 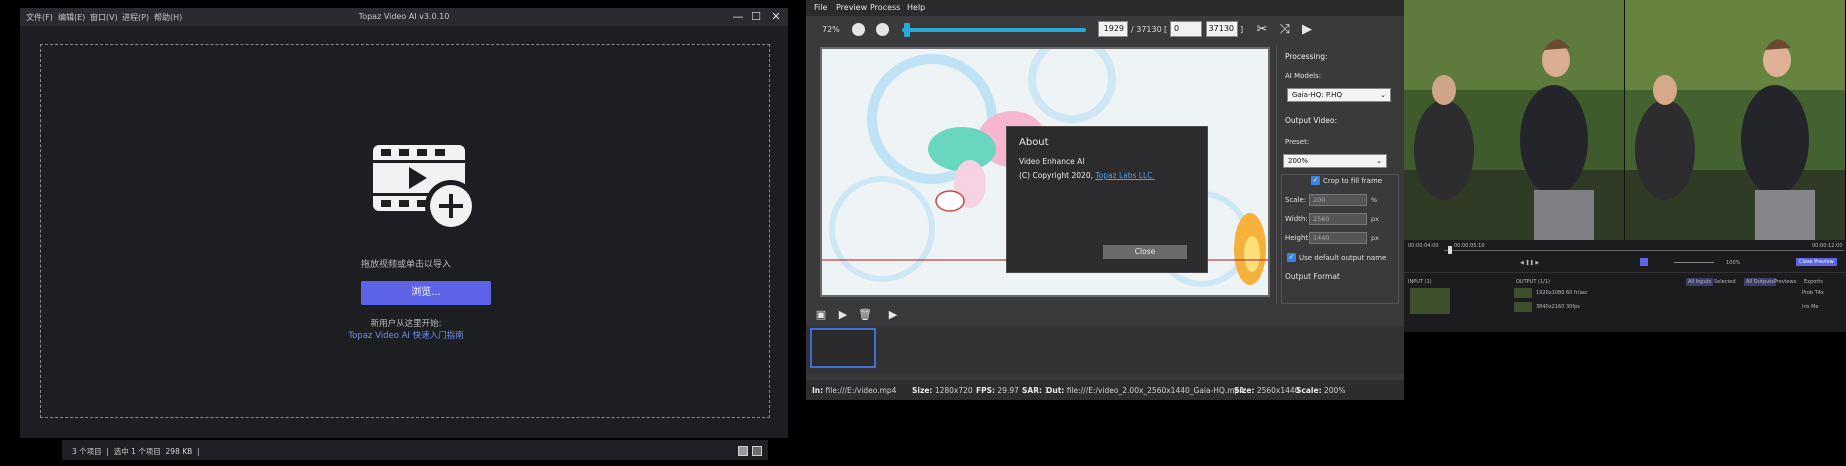 I want to click on crop-icon, so click(x=1644, y=262).